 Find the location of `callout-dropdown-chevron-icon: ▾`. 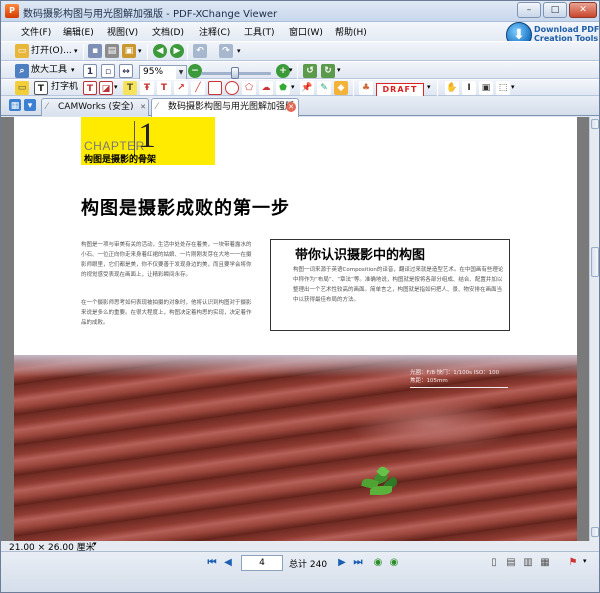

callout-dropdown-chevron-icon: ▾ is located at coordinates (116, 87).